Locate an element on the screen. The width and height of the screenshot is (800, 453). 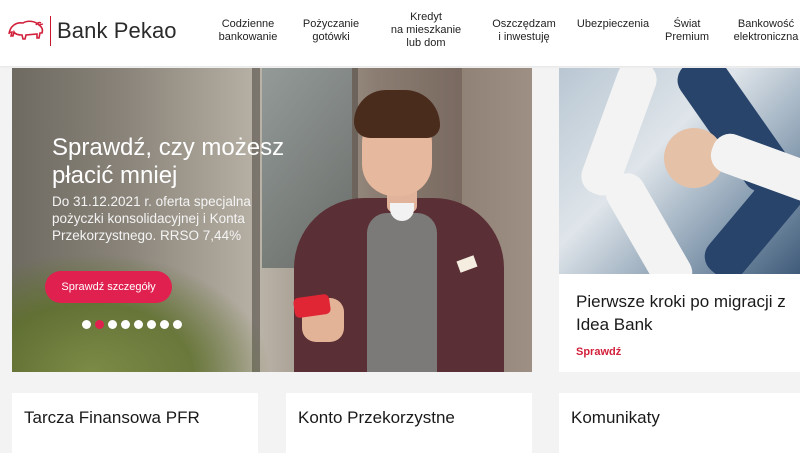
card-title: Komunikaty is located at coordinates (615, 417).